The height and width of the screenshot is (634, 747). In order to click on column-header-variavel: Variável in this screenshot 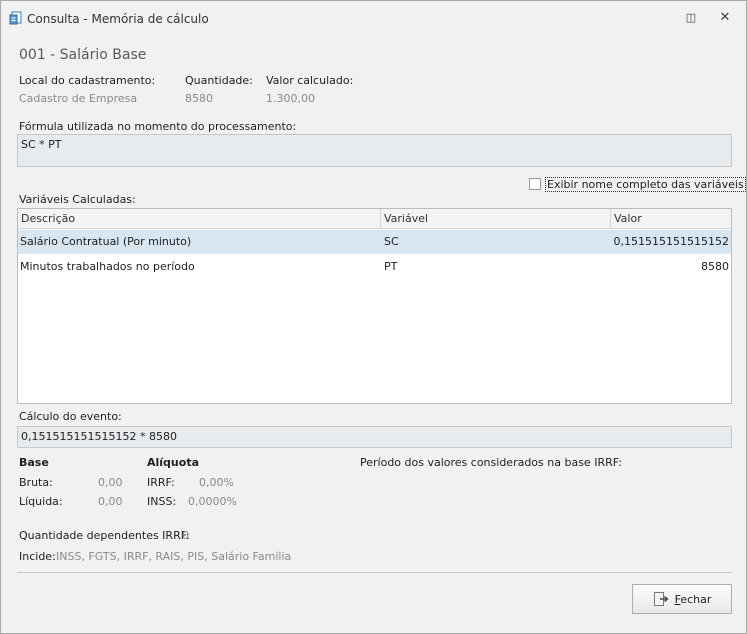, I will do `click(496, 218)`.